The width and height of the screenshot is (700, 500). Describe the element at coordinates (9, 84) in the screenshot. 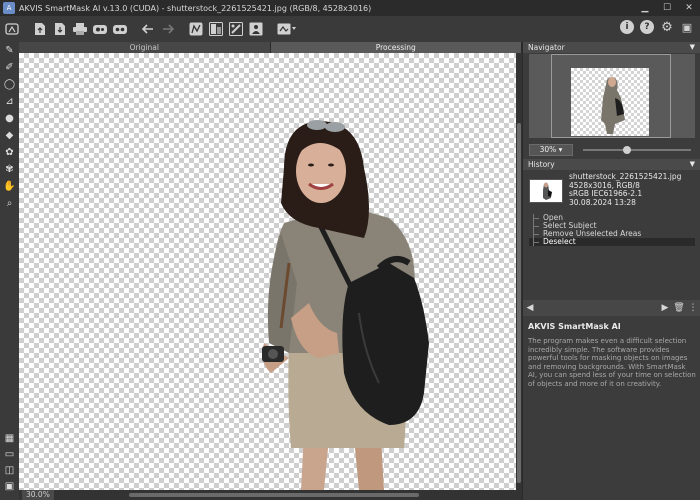

I see `lasso-icon: ◯` at that location.